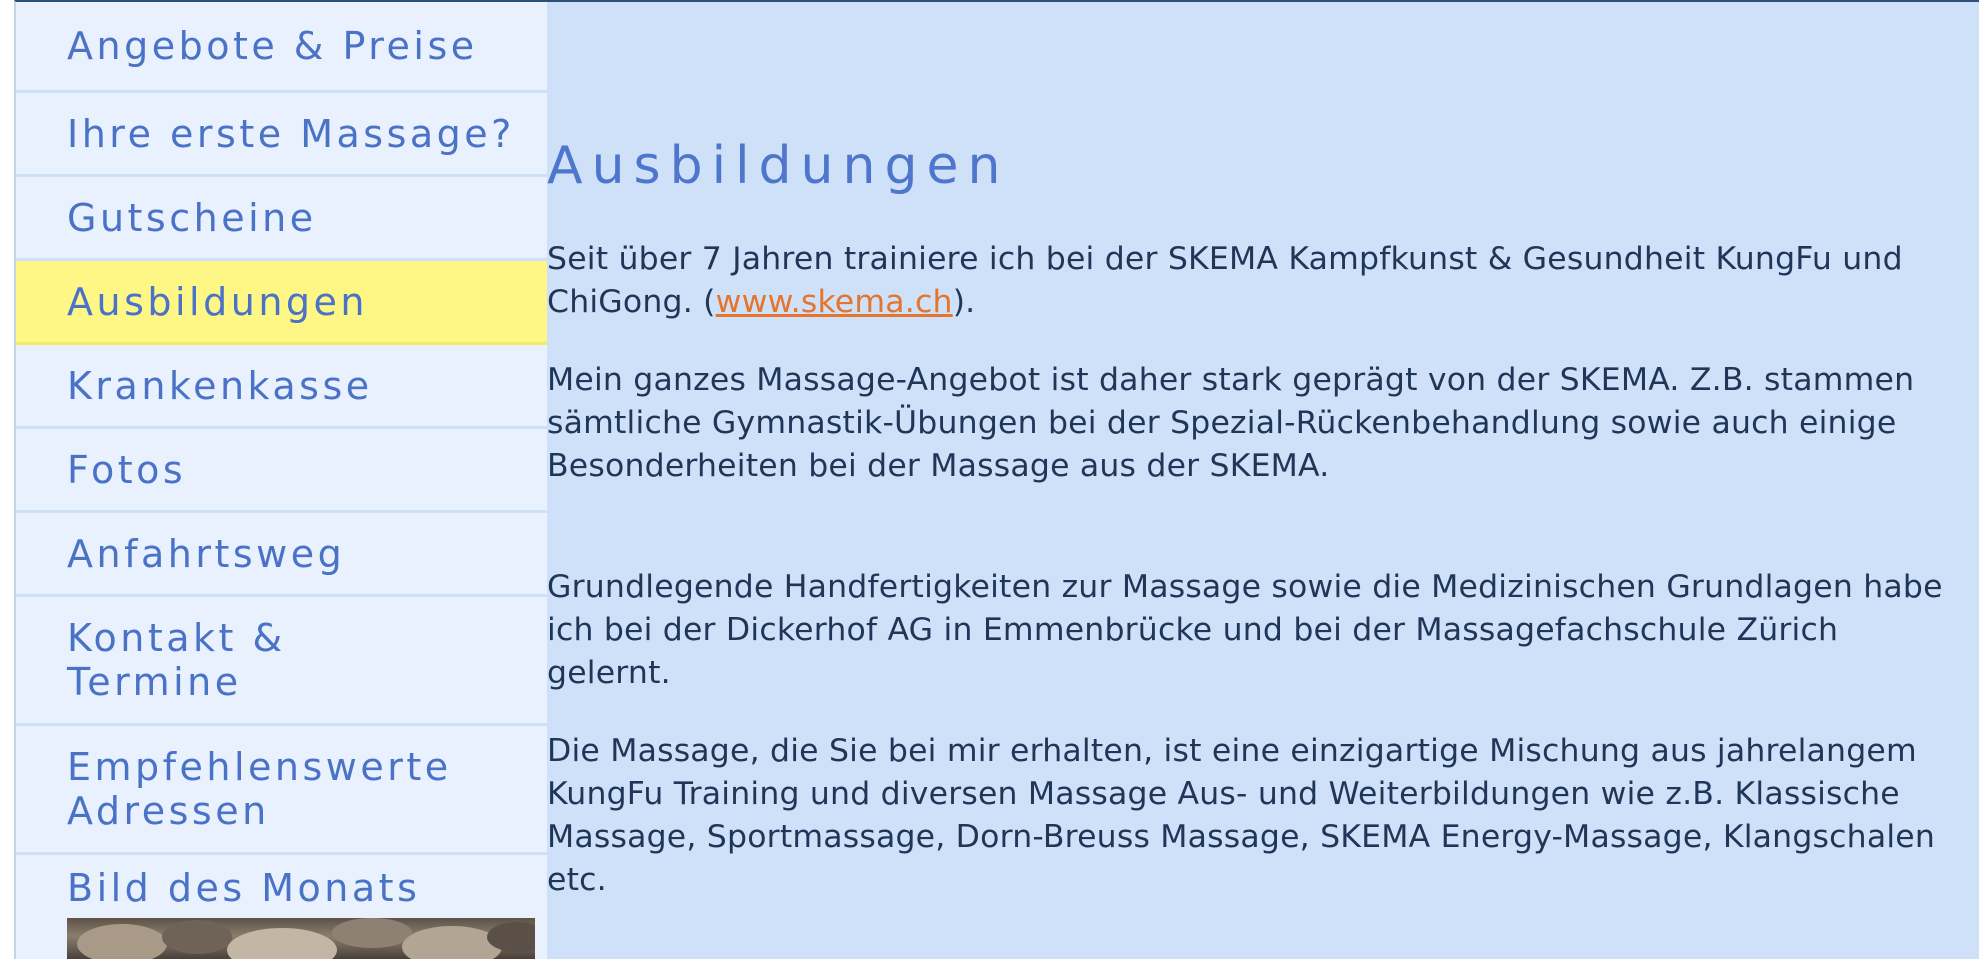 The width and height of the screenshot is (1979, 959). I want to click on sidebar-item-anfahrtsweg: Anfahrtsweg, so click(281, 555).